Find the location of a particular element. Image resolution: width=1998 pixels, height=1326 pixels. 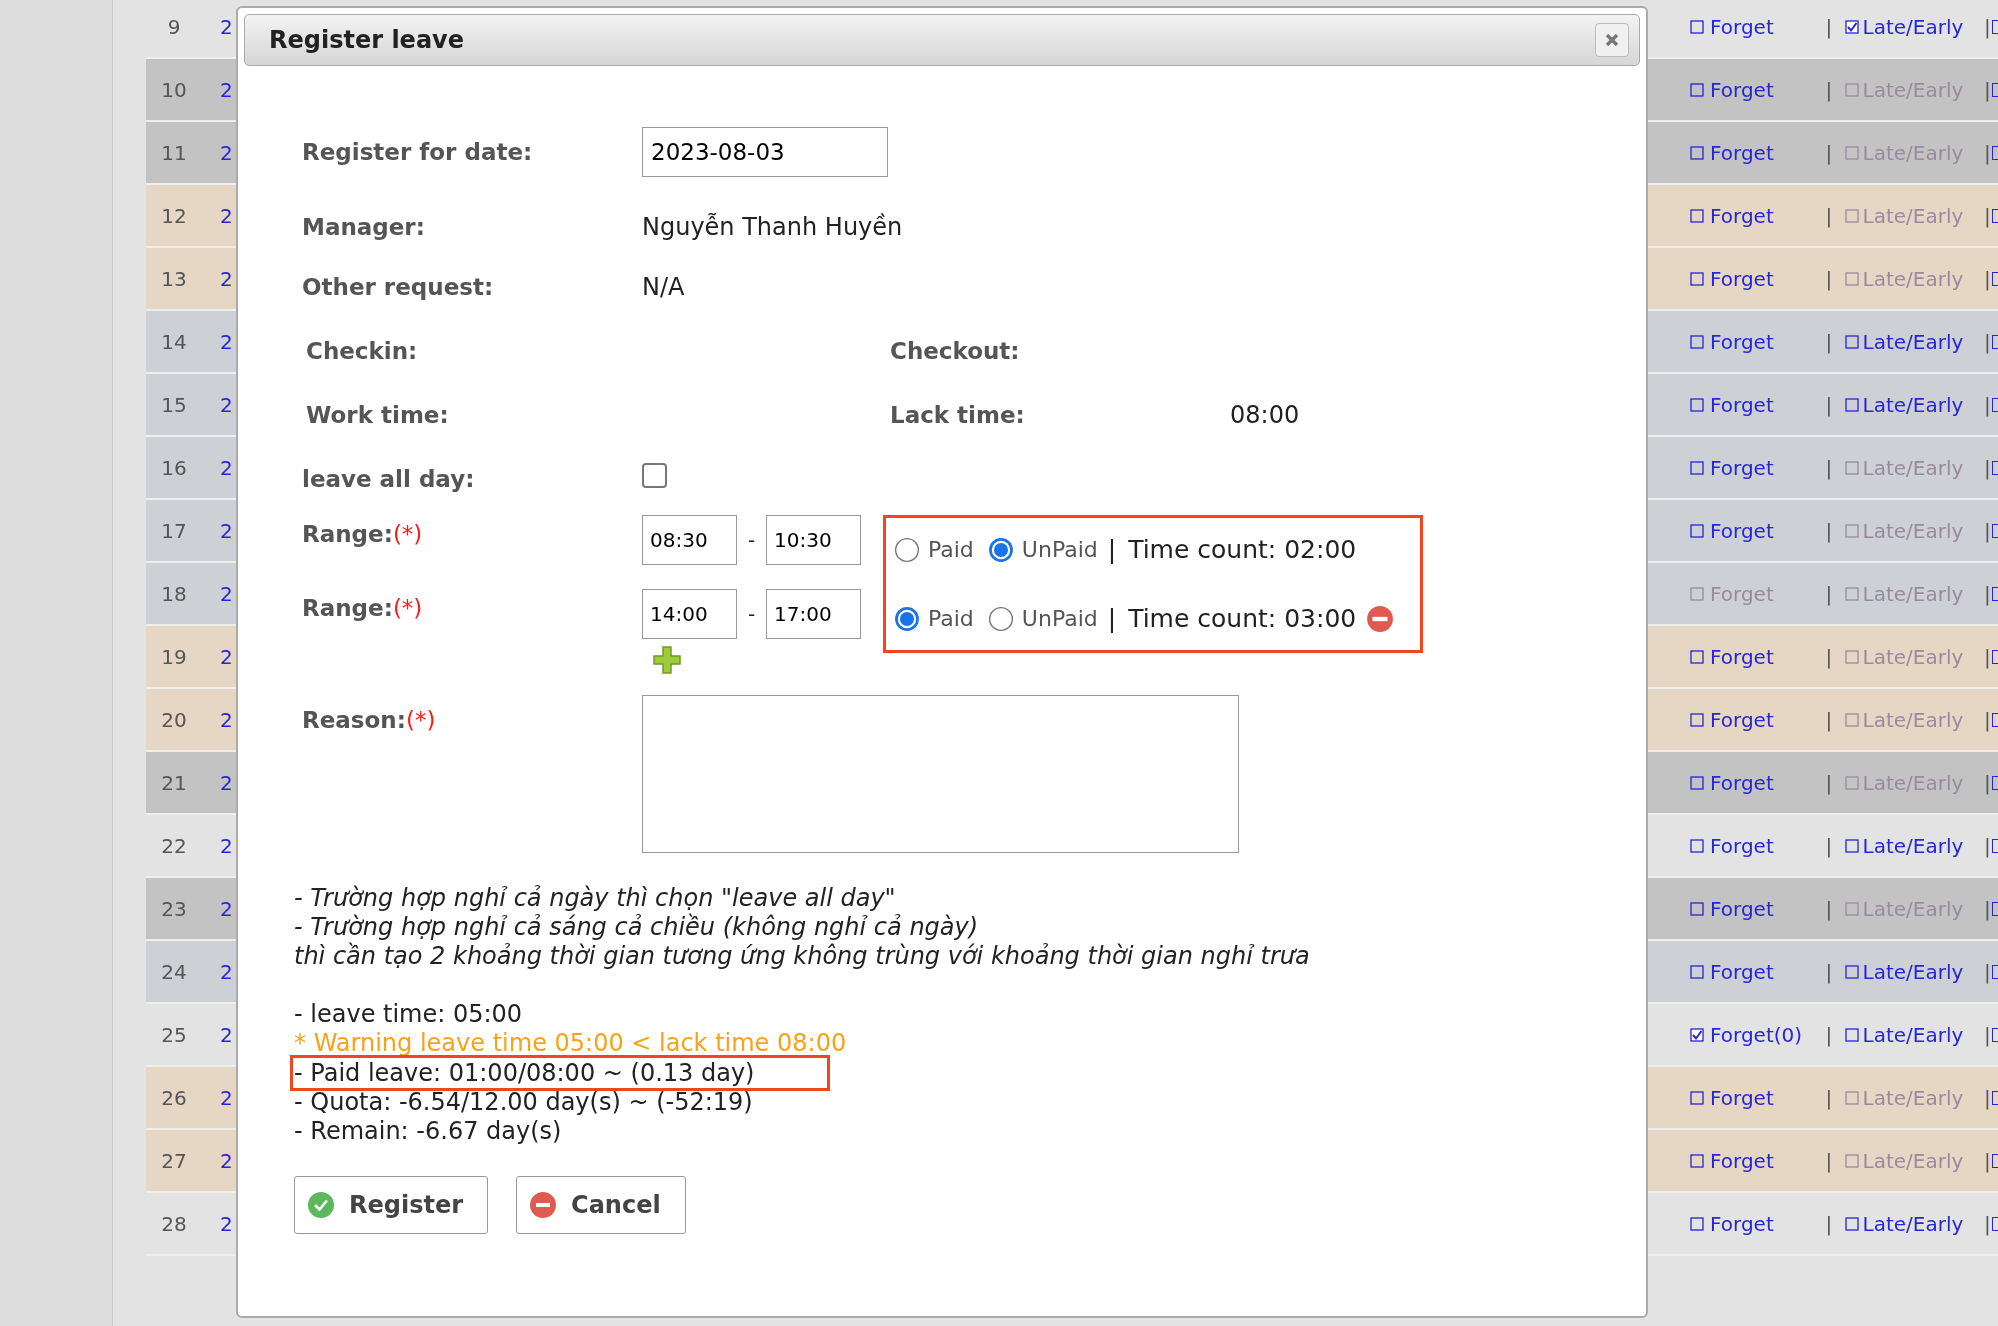

remove-icon is located at coordinates (1380, 618).